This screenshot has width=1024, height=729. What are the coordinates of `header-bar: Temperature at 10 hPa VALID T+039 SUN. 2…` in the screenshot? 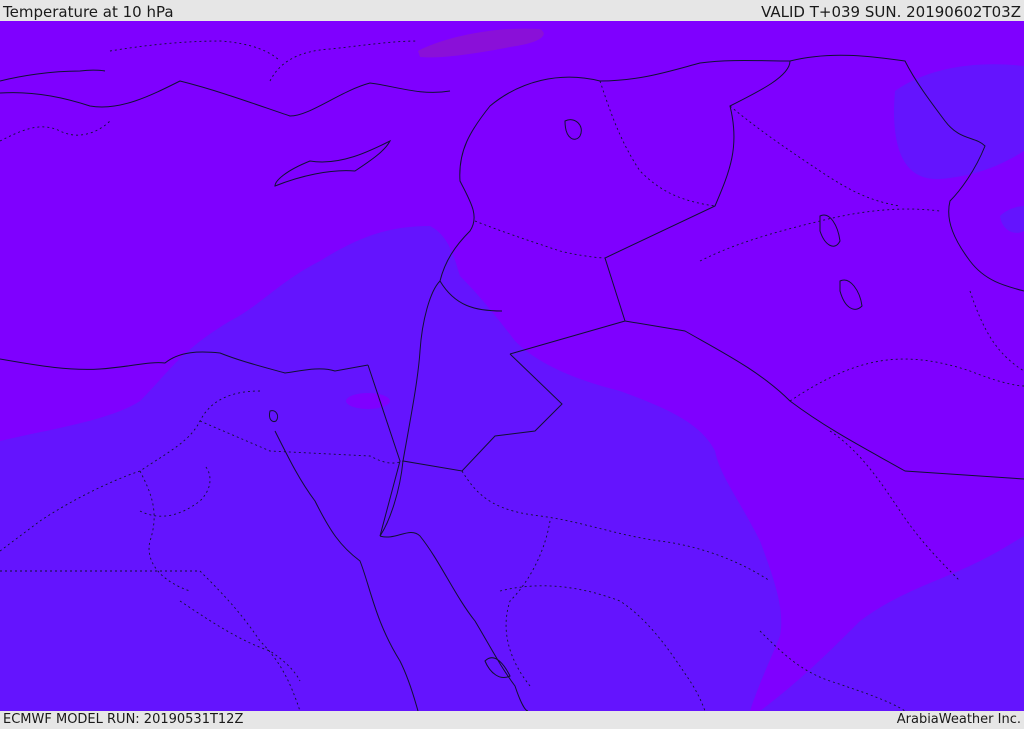 It's located at (512, 10).